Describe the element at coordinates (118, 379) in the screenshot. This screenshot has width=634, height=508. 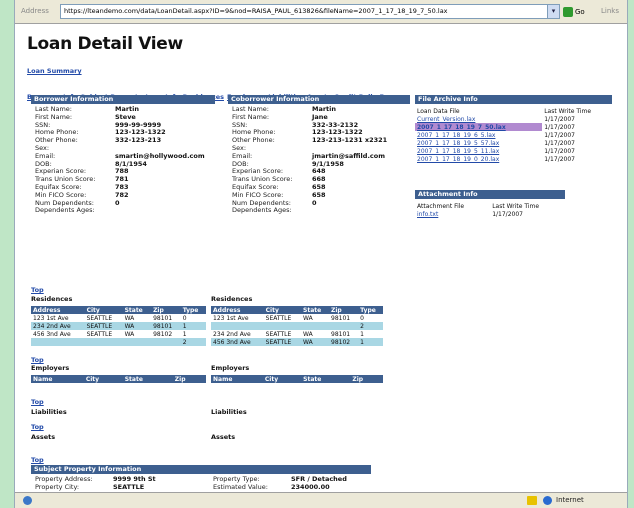
I see `employers-table-borrower: Name City State Zip` at that location.